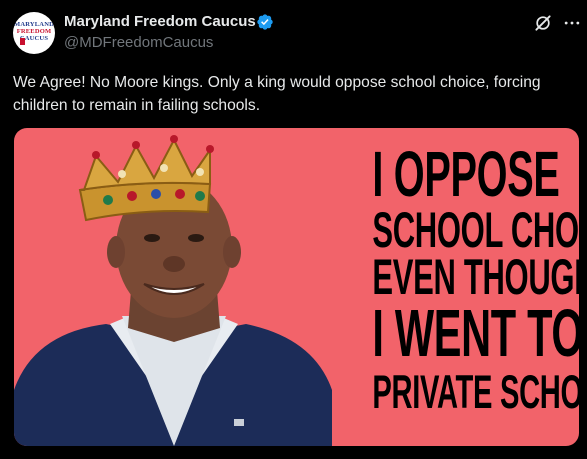 The width and height of the screenshot is (587, 459). I want to click on verified-badge-icon, so click(265, 22).